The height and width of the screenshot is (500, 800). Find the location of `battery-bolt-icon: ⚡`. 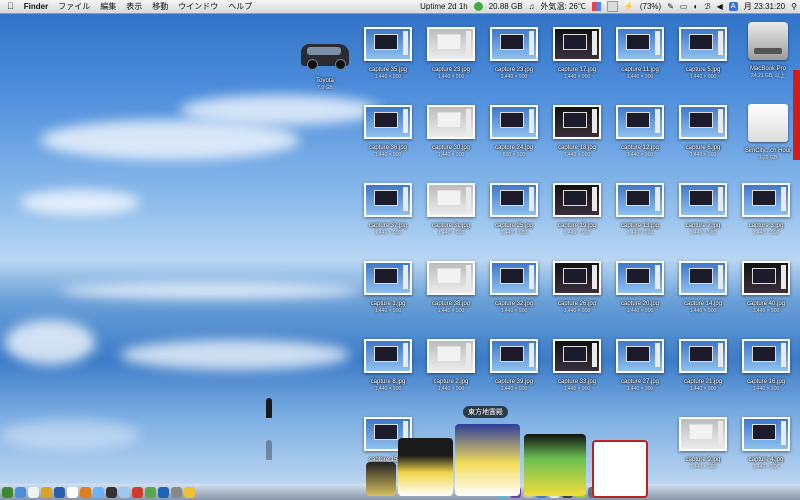

battery-bolt-icon: ⚡ is located at coordinates (629, 6).